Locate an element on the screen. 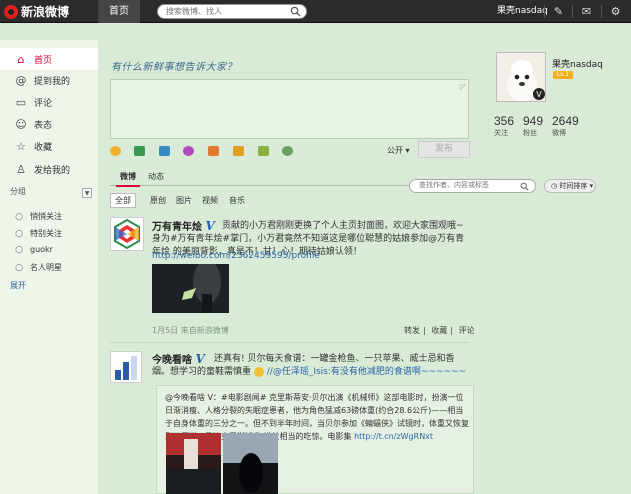  sidebar-item-sent-to-me: ♙ 发给我的 is located at coordinates (49, 169).